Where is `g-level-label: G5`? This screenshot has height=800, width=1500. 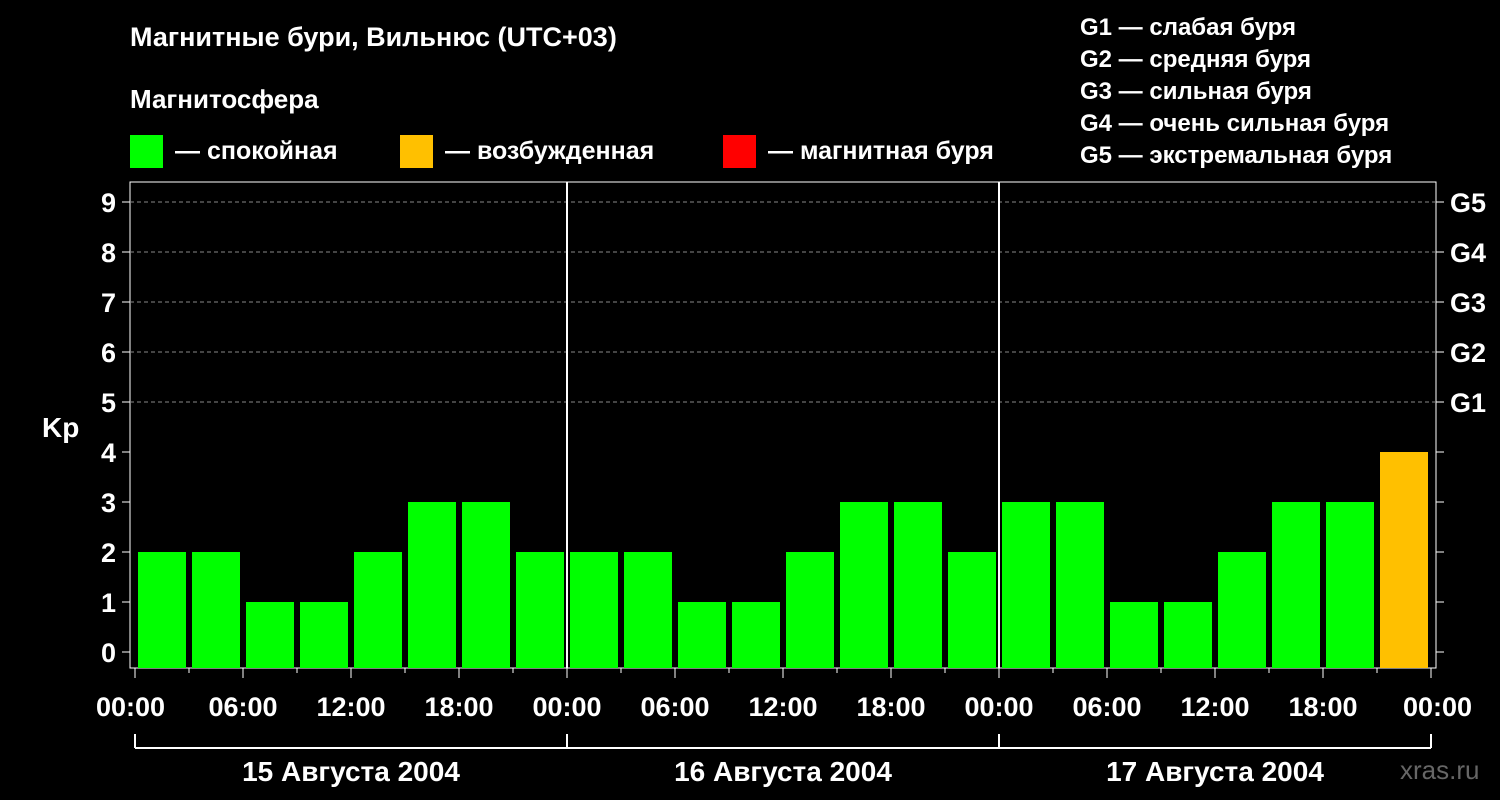
g-level-label: G5 is located at coordinates (1468, 203).